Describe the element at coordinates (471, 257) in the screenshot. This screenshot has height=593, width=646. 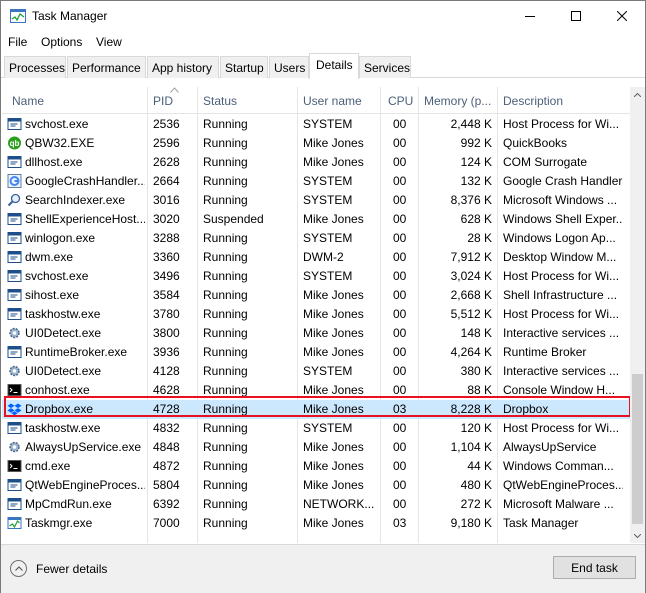
I see `process-memory: 7,912 K` at that location.